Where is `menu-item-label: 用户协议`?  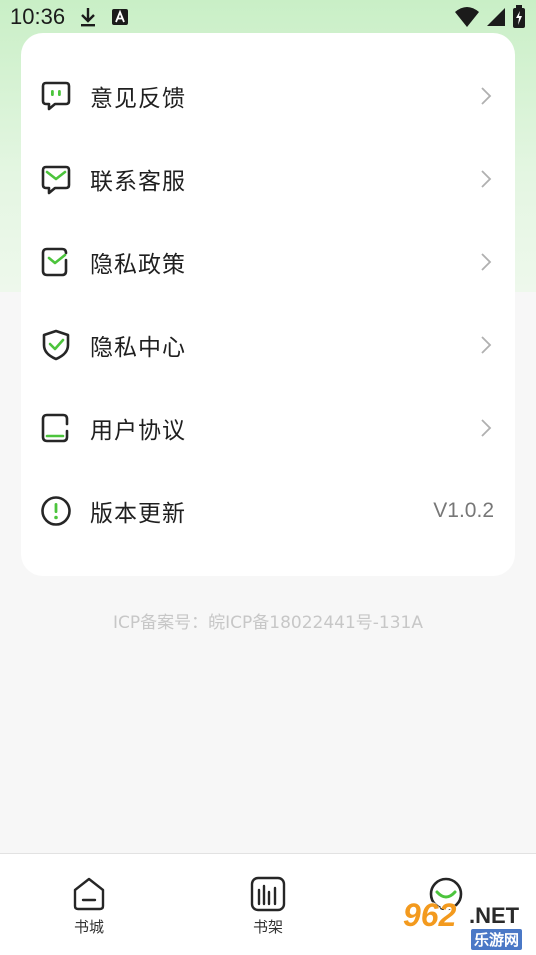 menu-item-label: 用户协议 is located at coordinates (138, 430).